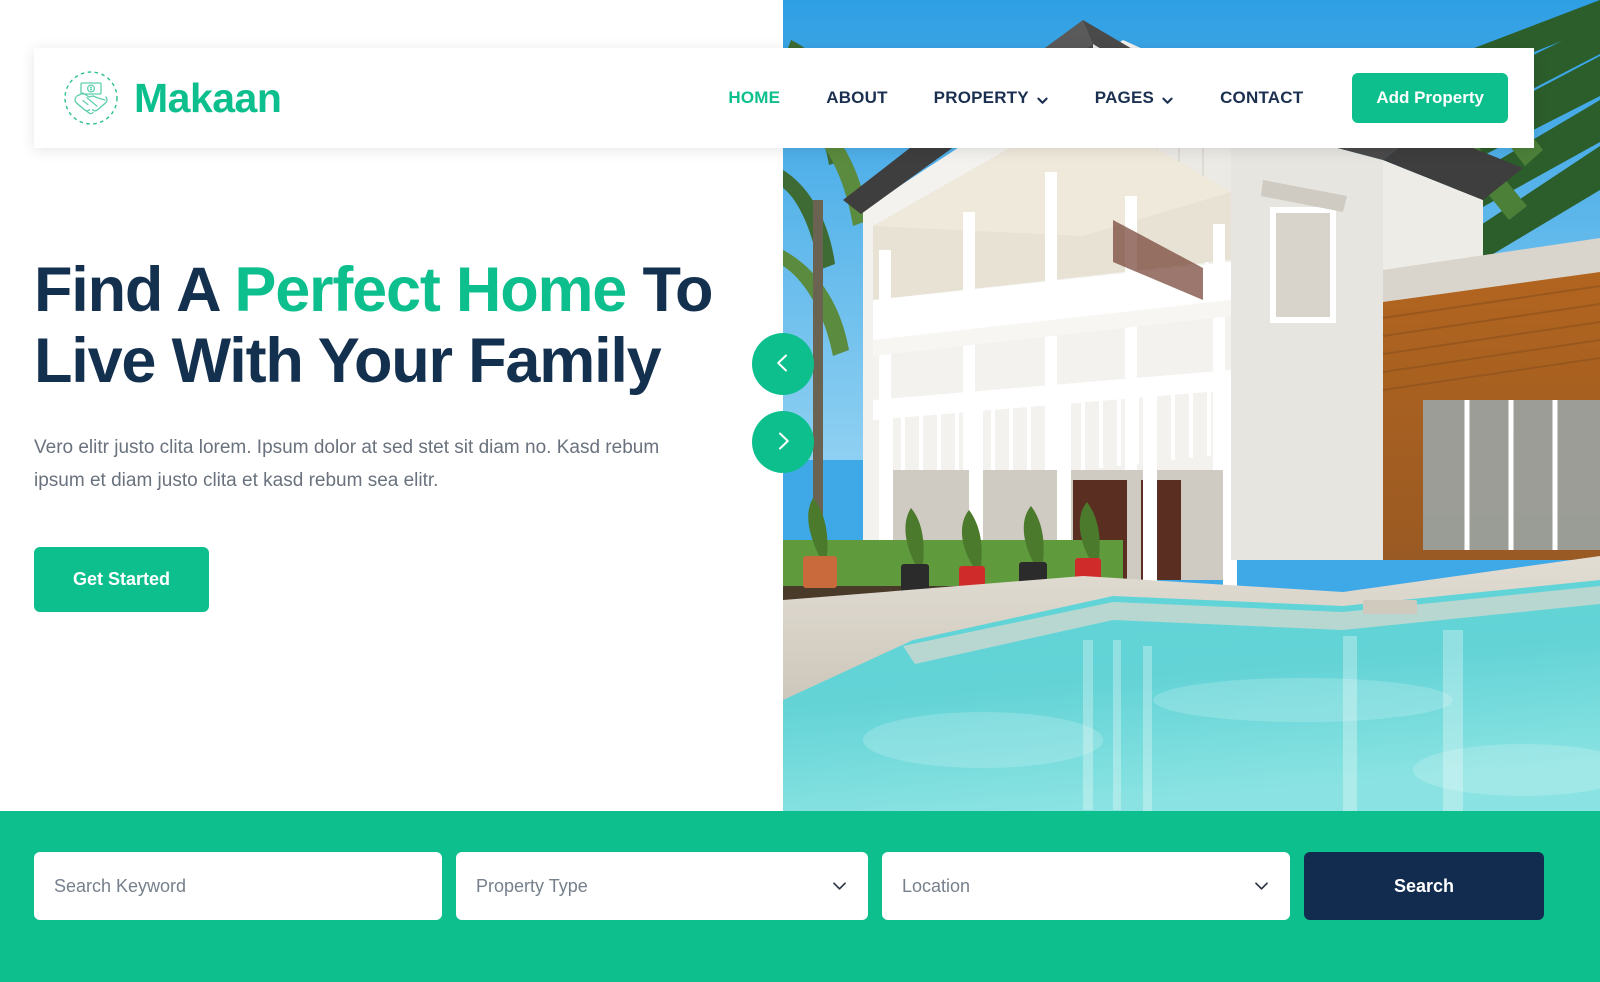  I want to click on nav-item-about: ABOUT, so click(856, 98).